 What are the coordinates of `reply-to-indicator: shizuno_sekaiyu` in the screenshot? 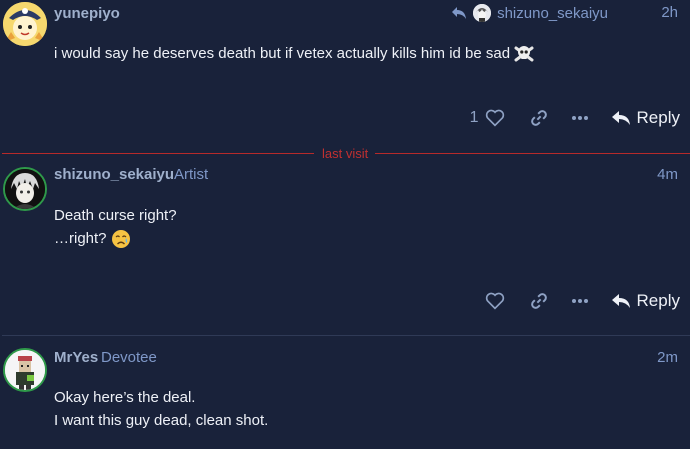 It's located at (529, 13).